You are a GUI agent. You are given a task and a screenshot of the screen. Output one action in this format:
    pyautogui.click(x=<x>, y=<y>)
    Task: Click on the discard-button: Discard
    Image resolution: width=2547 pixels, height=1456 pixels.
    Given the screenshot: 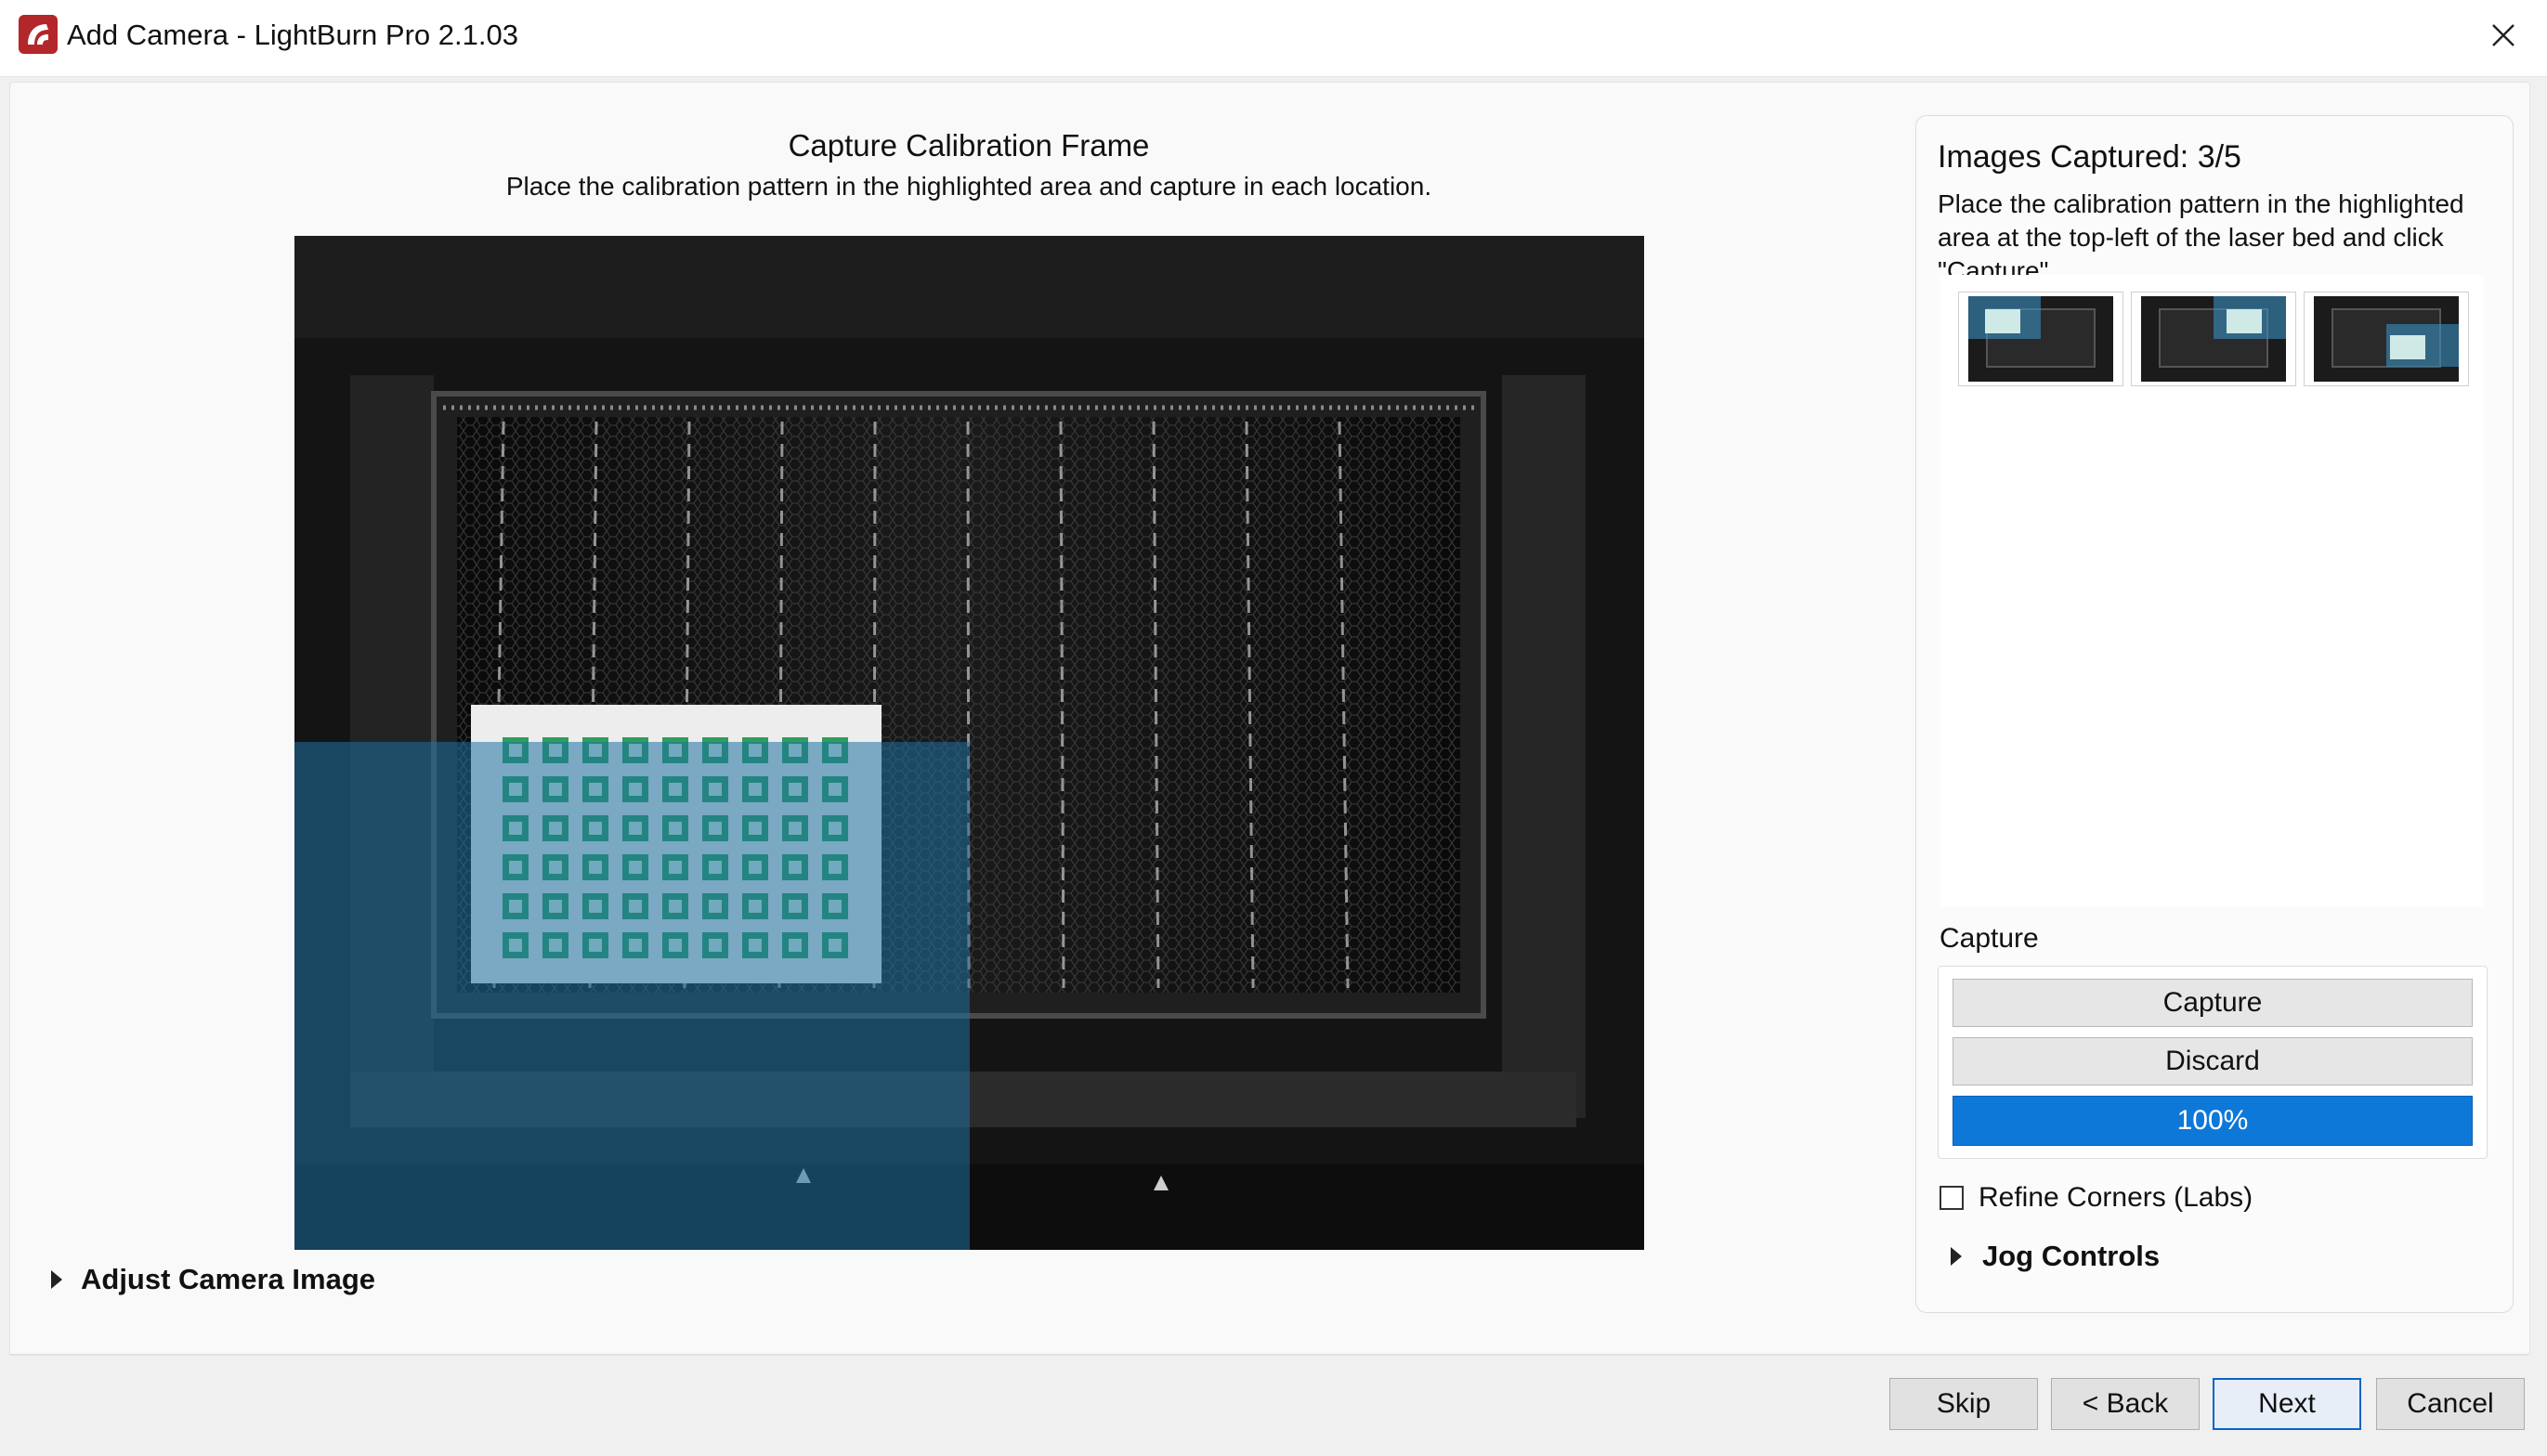 What is the action you would take?
    pyautogui.click(x=2213, y=1061)
    